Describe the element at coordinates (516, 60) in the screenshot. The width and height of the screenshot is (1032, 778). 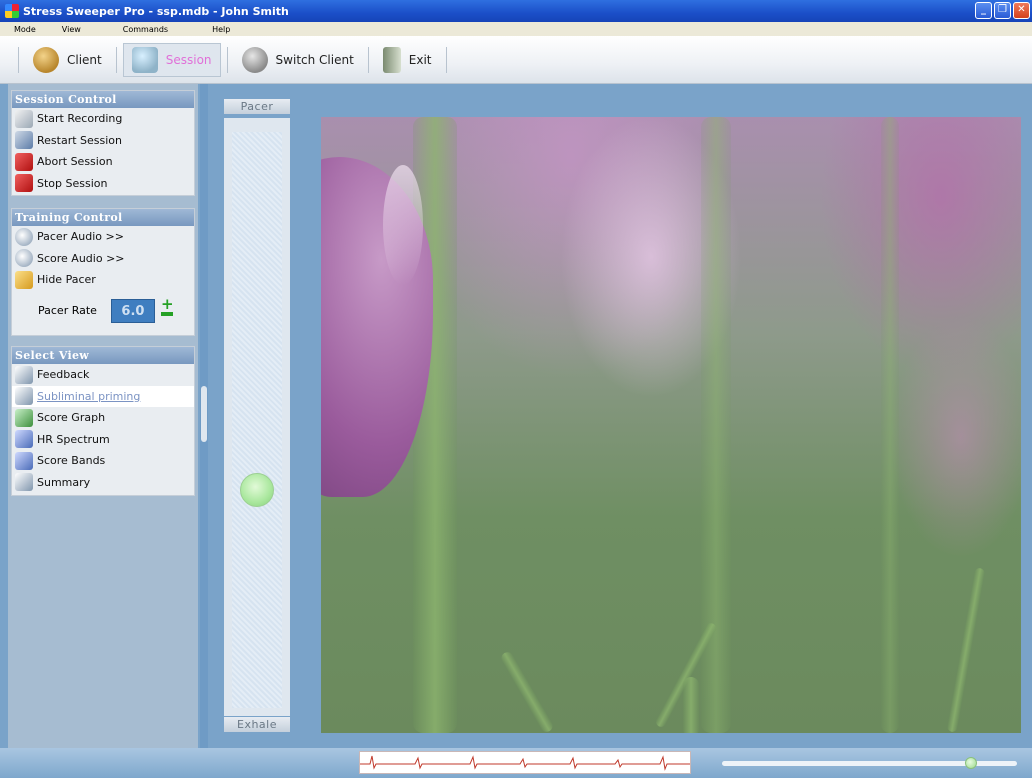
I see `toolbar: Client Session Switch Client Exit` at that location.